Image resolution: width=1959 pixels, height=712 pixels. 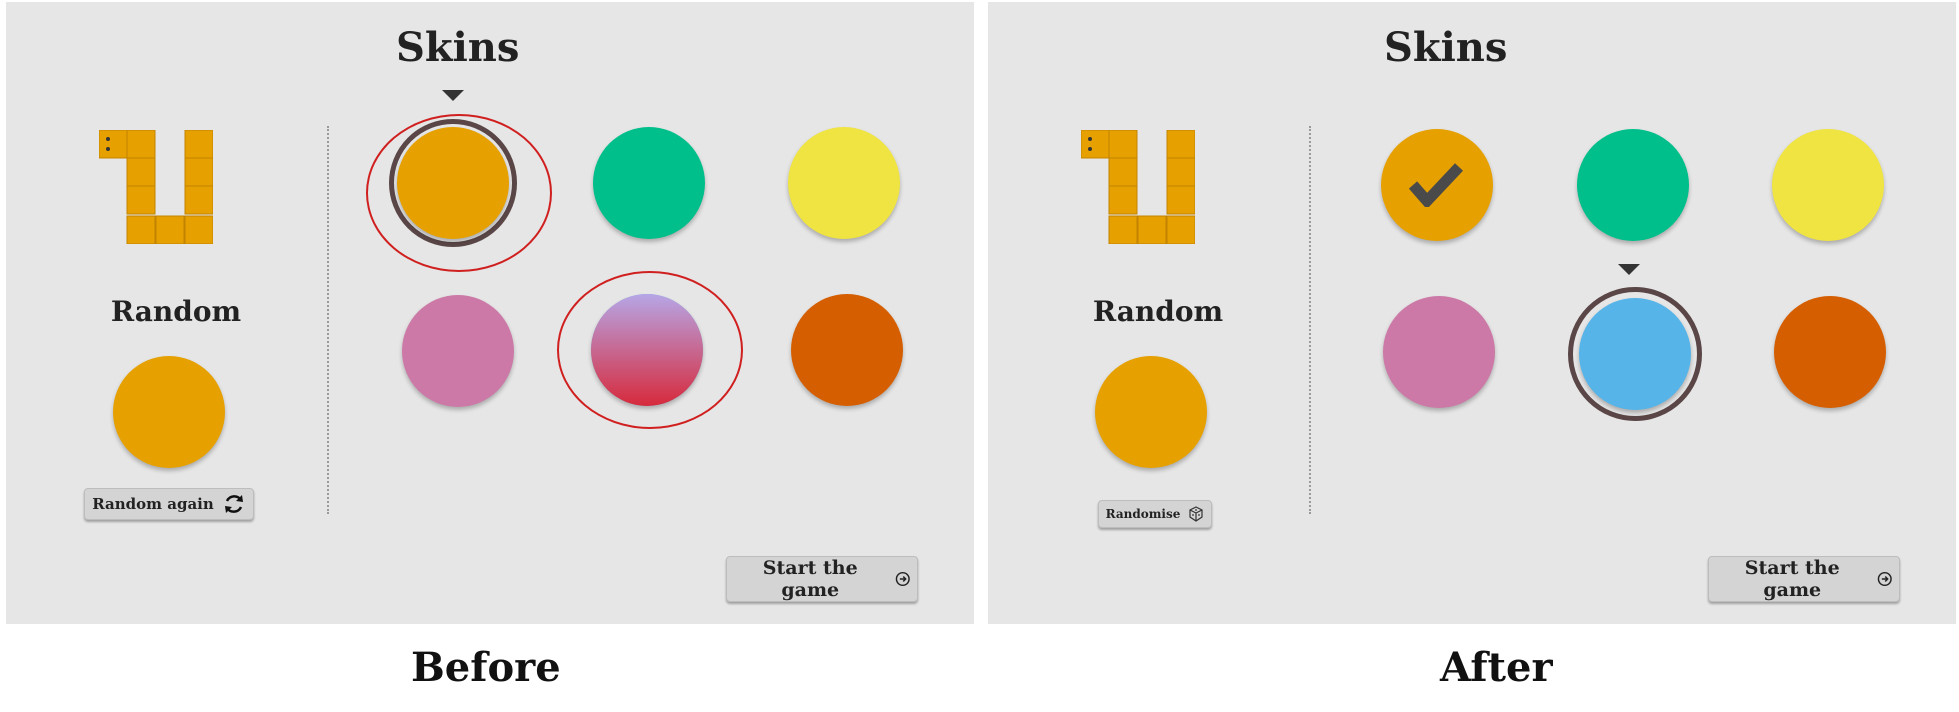 What do you see at coordinates (153, 504) in the screenshot?
I see `random-again-label: Random again` at bounding box center [153, 504].